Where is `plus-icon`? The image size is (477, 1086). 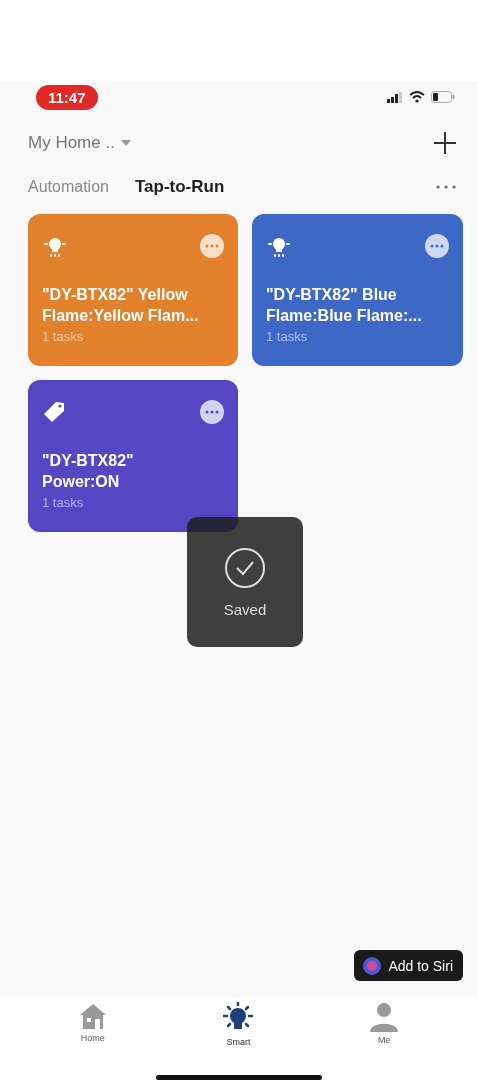 plus-icon is located at coordinates (445, 143).